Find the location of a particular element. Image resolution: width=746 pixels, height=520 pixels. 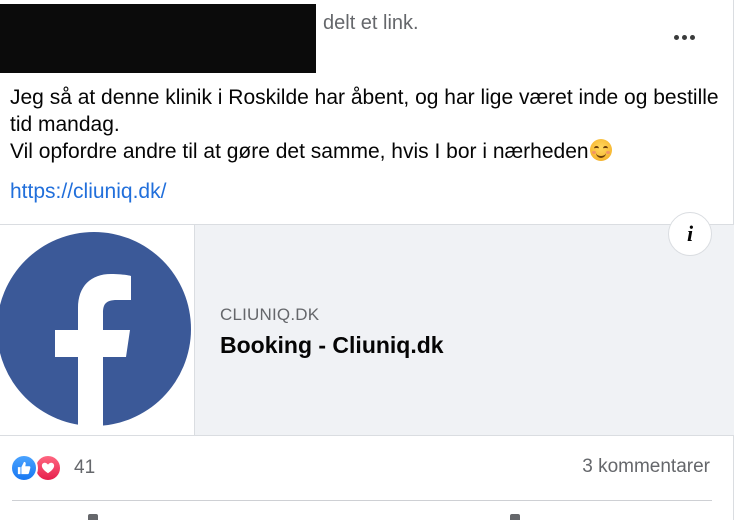

link-thumbnail is located at coordinates (97, 330).